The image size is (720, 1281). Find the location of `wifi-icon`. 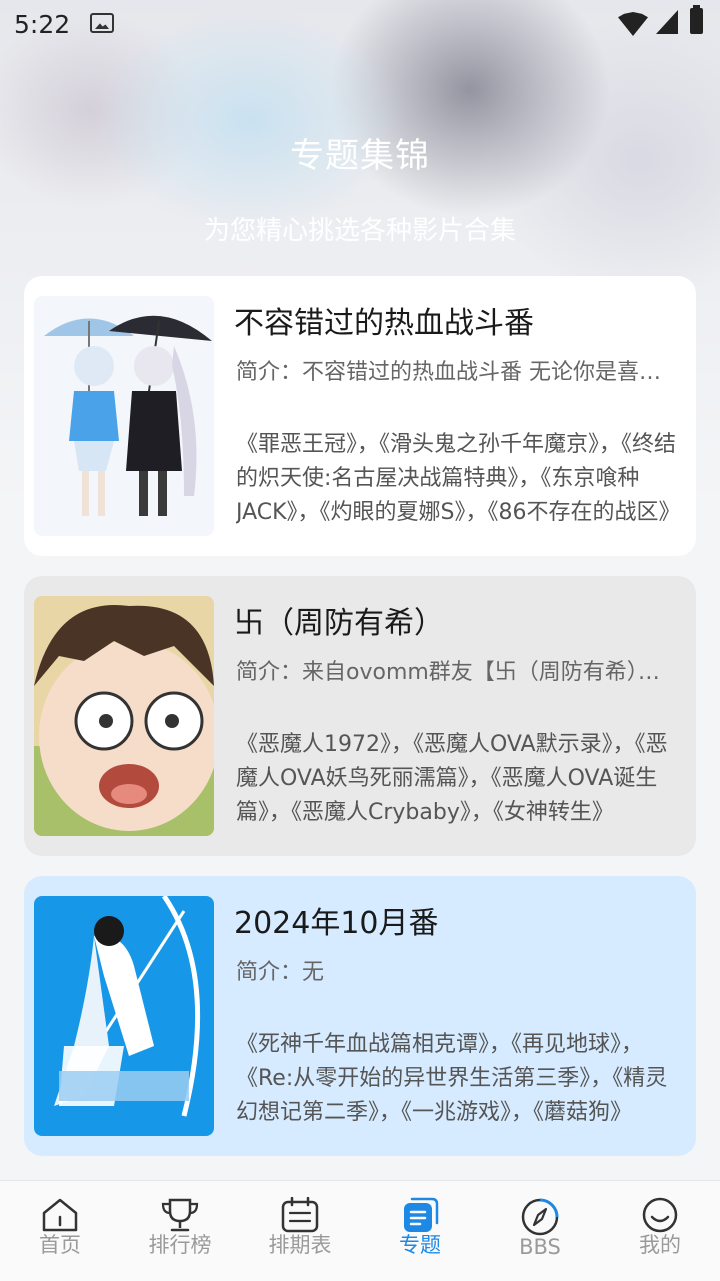

wifi-icon is located at coordinates (633, 24).